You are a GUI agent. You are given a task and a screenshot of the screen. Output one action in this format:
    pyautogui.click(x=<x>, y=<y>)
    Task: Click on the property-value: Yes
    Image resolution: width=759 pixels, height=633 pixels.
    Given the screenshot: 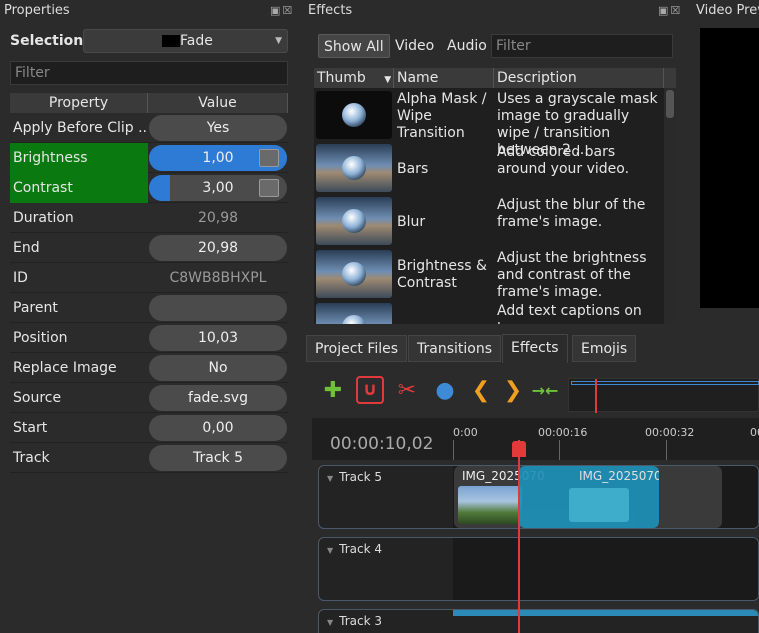 What is the action you would take?
    pyautogui.click(x=218, y=127)
    